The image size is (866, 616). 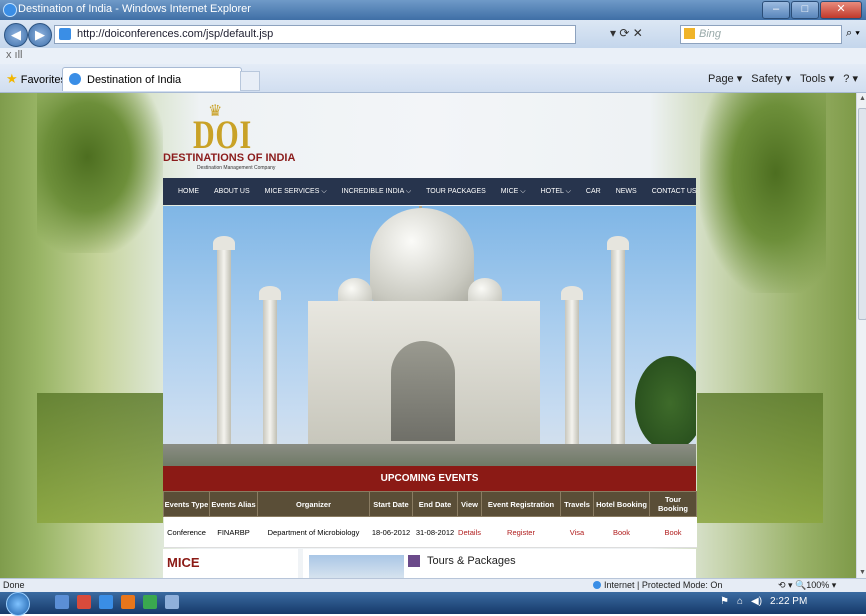 I want to click on page-icon, so click(x=65, y=34).